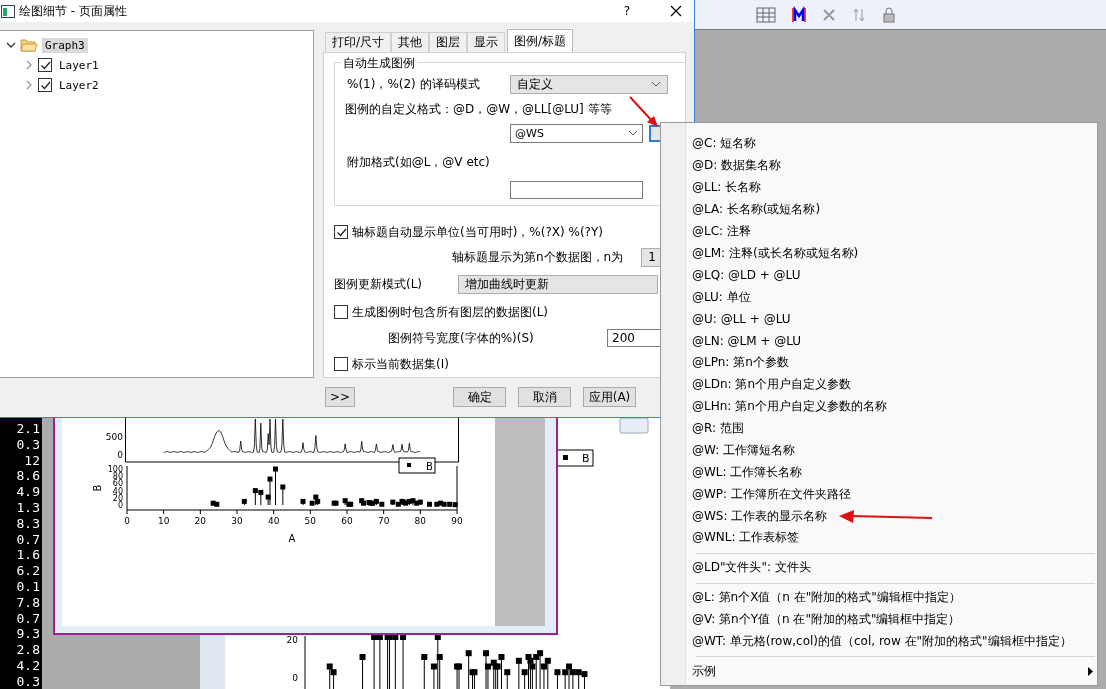 Image resolution: width=1106 pixels, height=689 pixels. What do you see at coordinates (28, 634) in the screenshot?
I see `cell-value: 9.3` at bounding box center [28, 634].